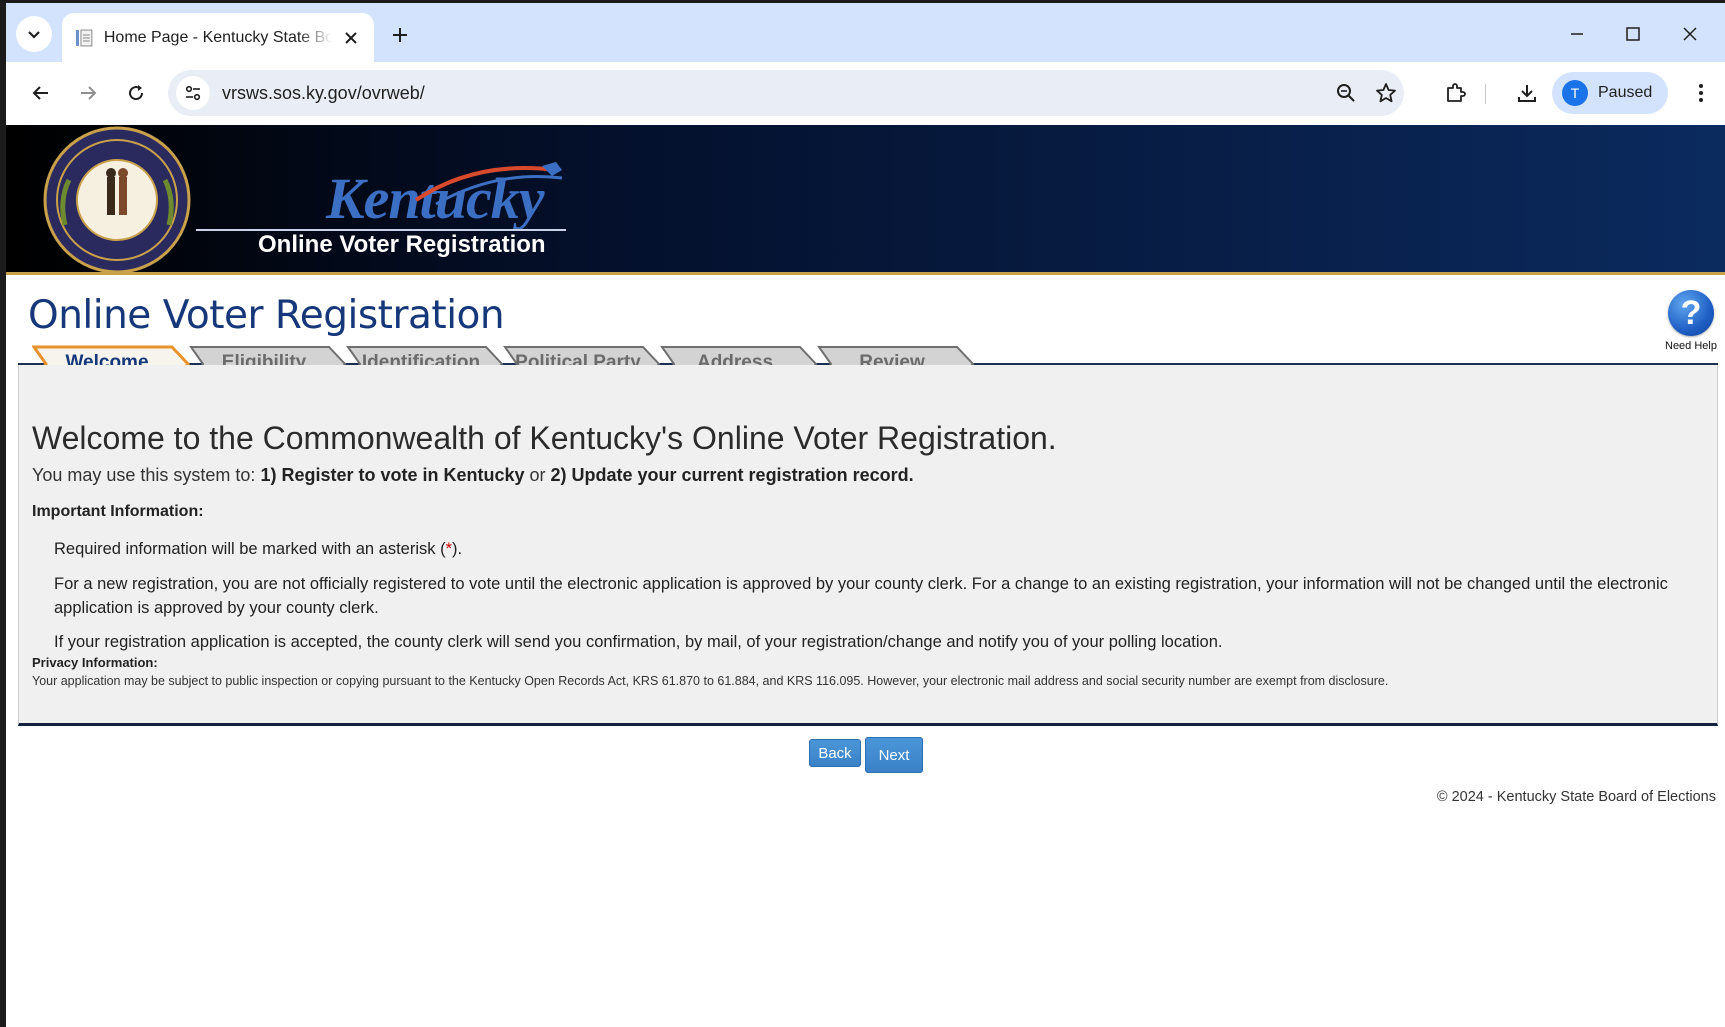 This screenshot has width=1725, height=1027. Describe the element at coordinates (1691, 346) in the screenshot. I see `help-label: Need Help` at that location.